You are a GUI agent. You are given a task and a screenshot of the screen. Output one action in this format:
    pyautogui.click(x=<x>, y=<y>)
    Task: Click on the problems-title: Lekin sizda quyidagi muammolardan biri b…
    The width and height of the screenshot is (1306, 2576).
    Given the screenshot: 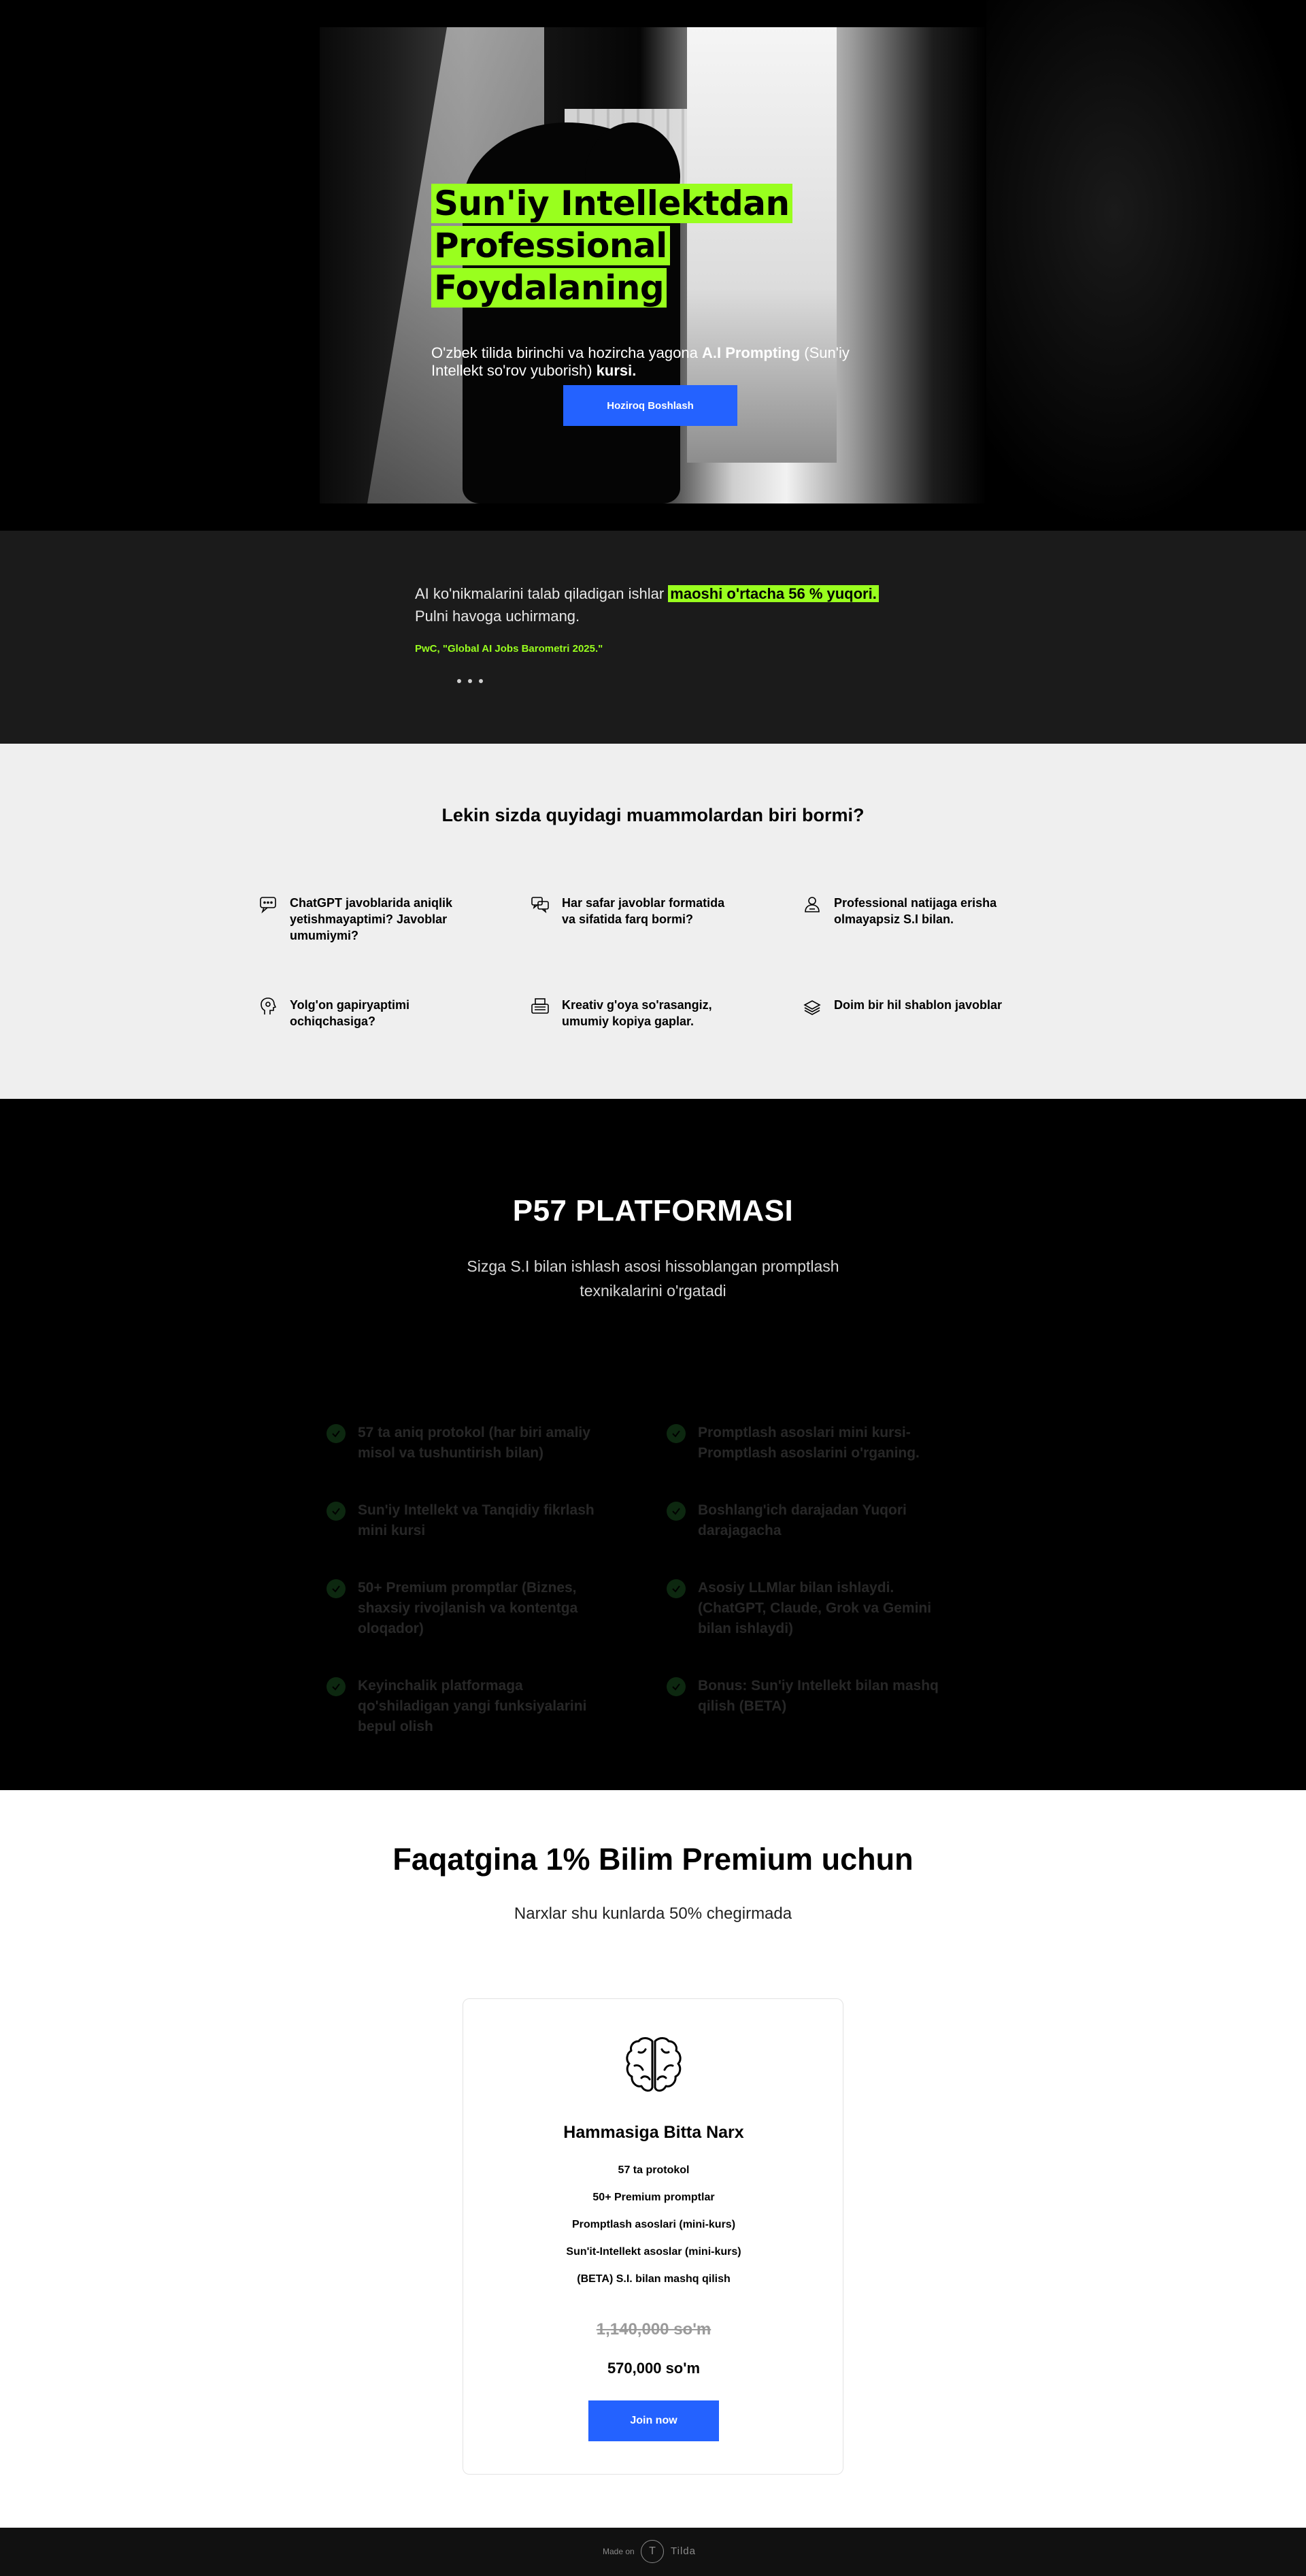 What is the action you would take?
    pyautogui.click(x=653, y=815)
    